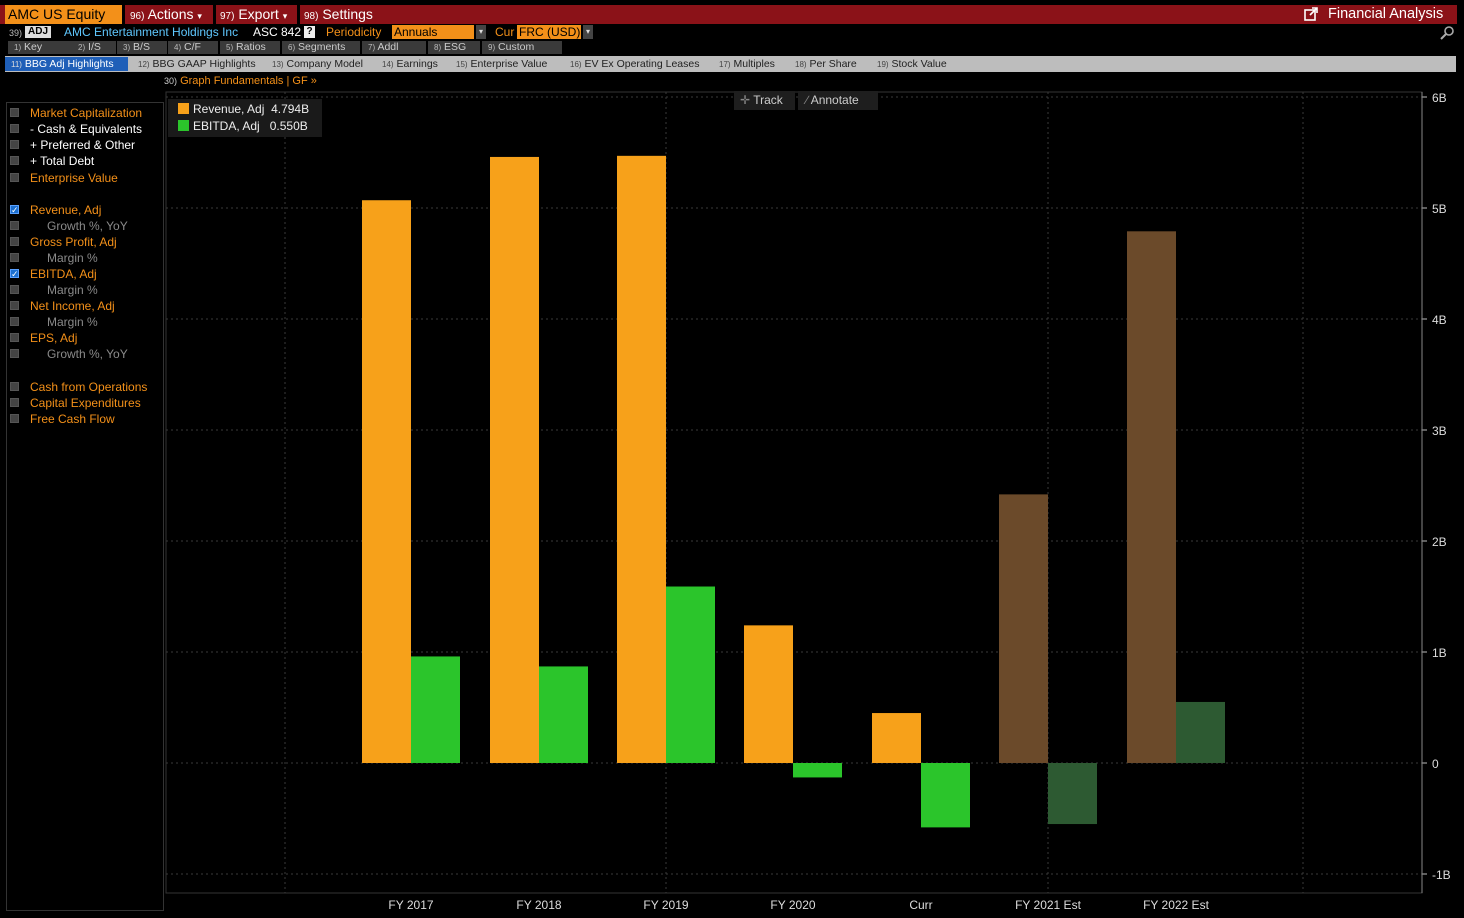  I want to click on ebitda-bar-fy-2018, so click(563, 714).